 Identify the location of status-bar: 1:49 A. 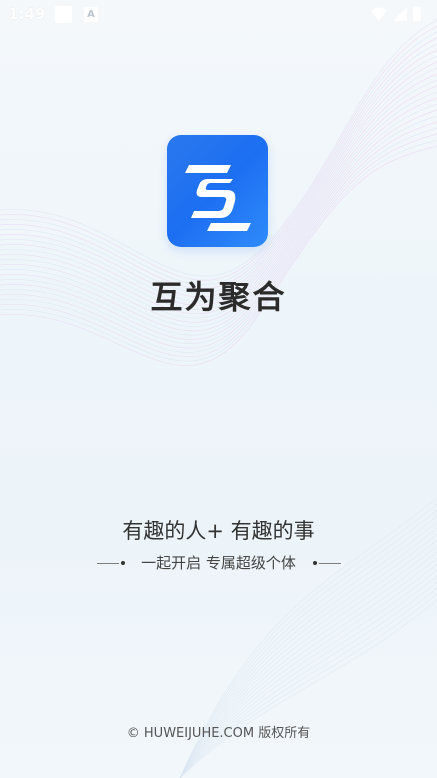
(218, 15).